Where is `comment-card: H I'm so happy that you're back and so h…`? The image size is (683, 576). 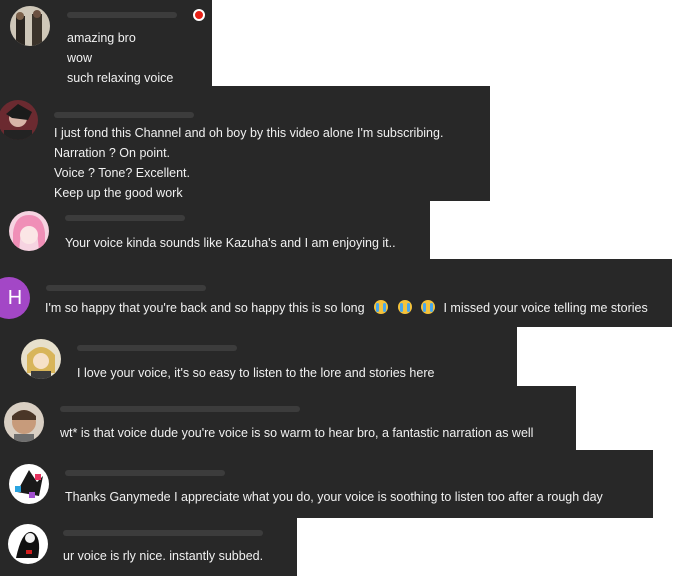 comment-card: H I'm so happy that you're back and so h… is located at coordinates (336, 293).